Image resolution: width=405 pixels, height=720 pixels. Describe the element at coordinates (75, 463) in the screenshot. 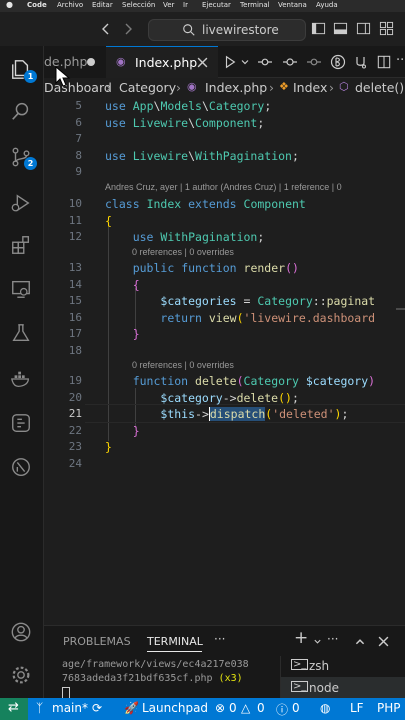

I see `line-number: 24` at that location.